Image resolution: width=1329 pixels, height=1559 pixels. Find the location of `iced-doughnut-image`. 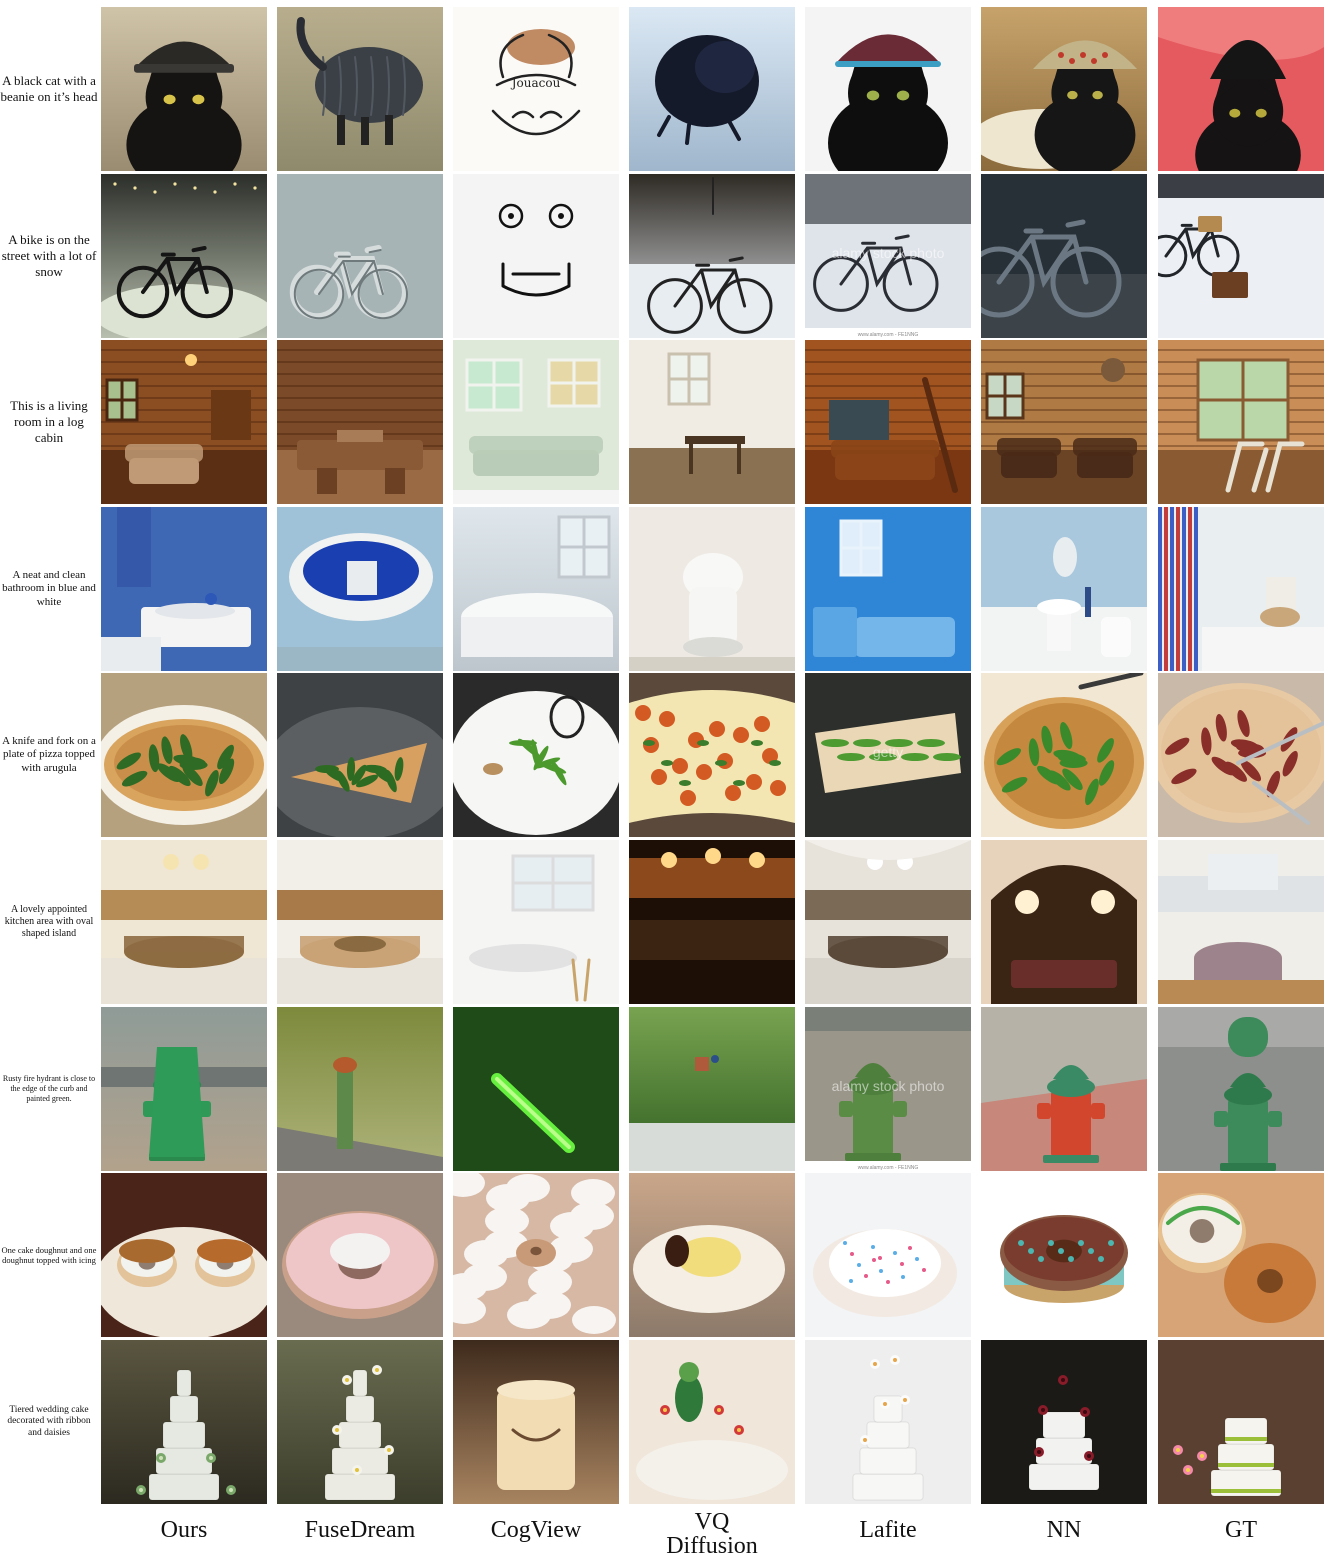

iced-doughnut-image is located at coordinates (888, 1255).